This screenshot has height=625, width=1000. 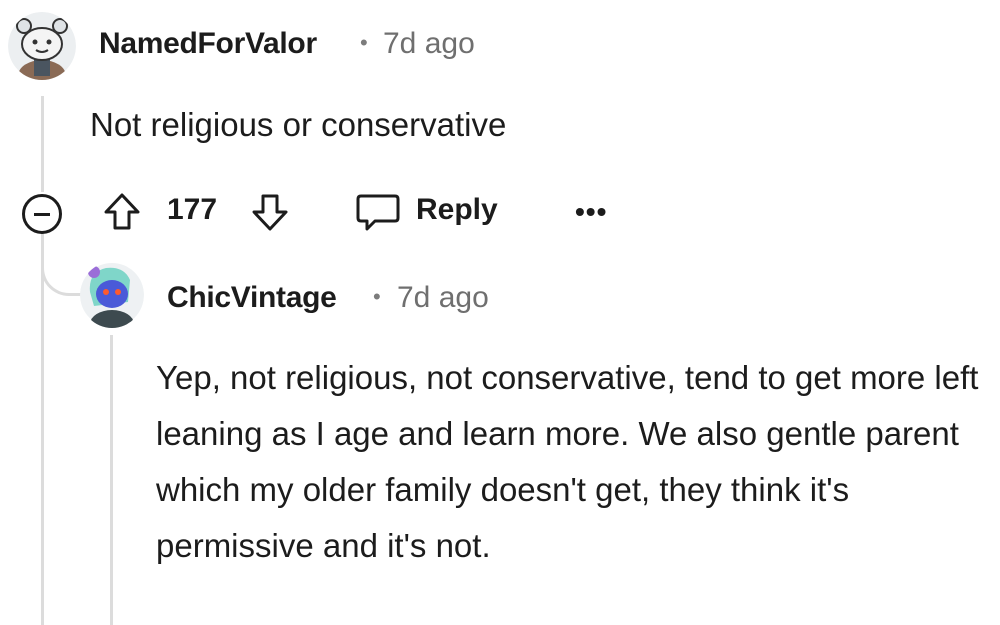 What do you see at coordinates (252, 298) in the screenshot?
I see `reply-author: ChicVintage` at bounding box center [252, 298].